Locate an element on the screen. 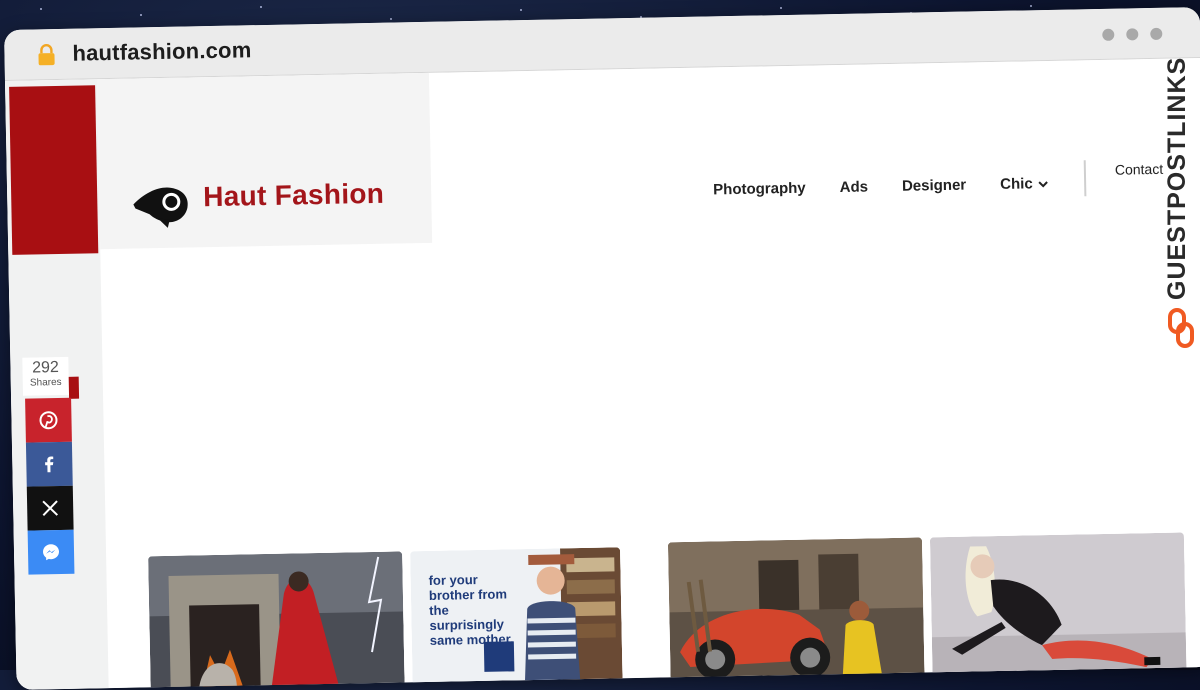 The width and height of the screenshot is (1200, 690). messenger-icon is located at coordinates (51, 552).